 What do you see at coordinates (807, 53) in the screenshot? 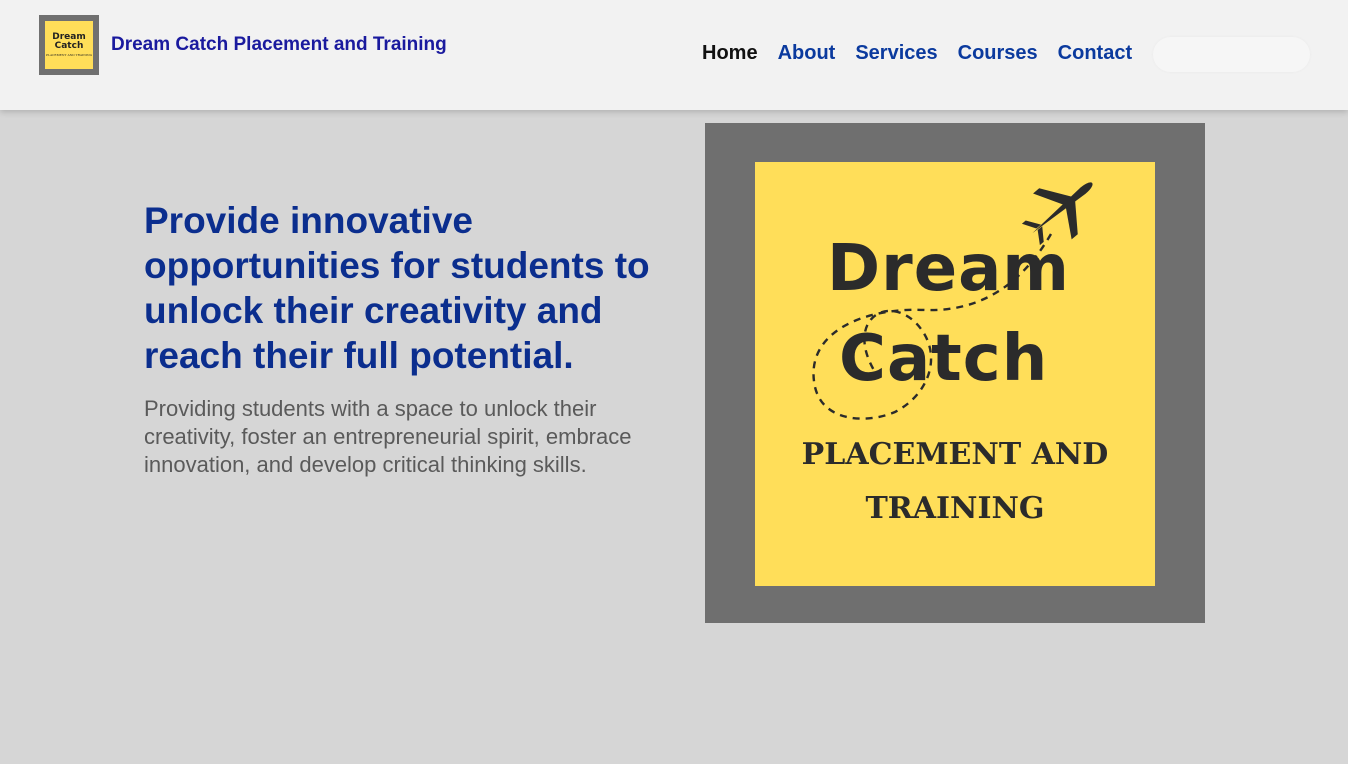
I see `nav-about-link: About` at bounding box center [807, 53].